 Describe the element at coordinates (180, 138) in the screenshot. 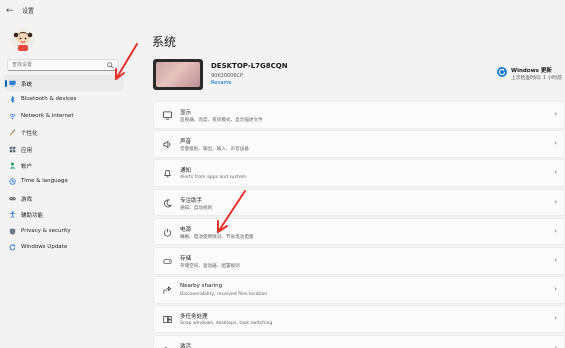

I see `annotation-arrows` at that location.